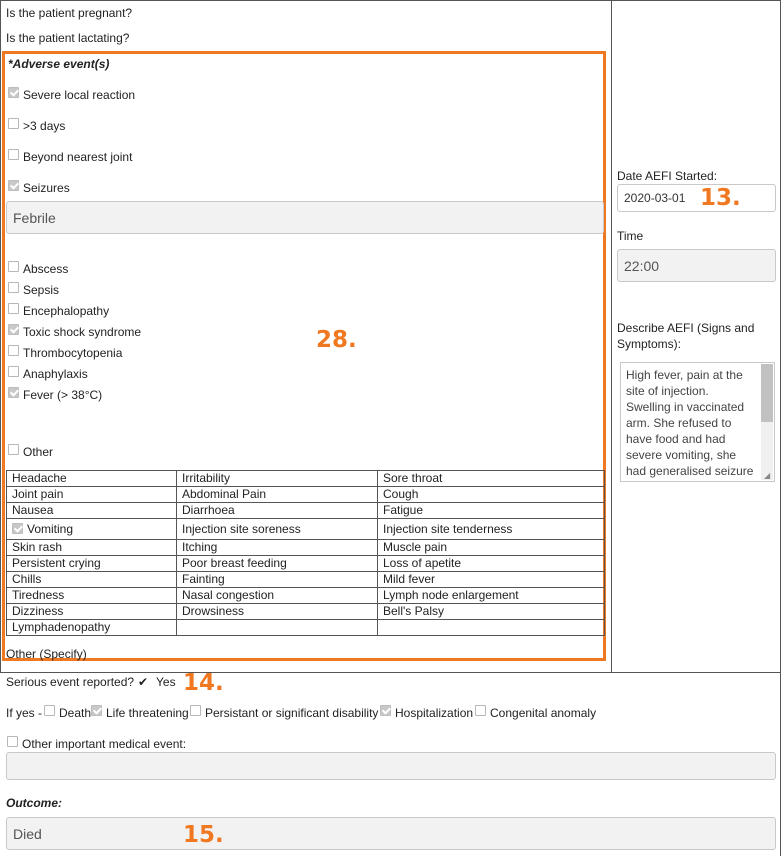 This screenshot has height=856, width=784. I want to click on checkbox-abscess, so click(13, 266).